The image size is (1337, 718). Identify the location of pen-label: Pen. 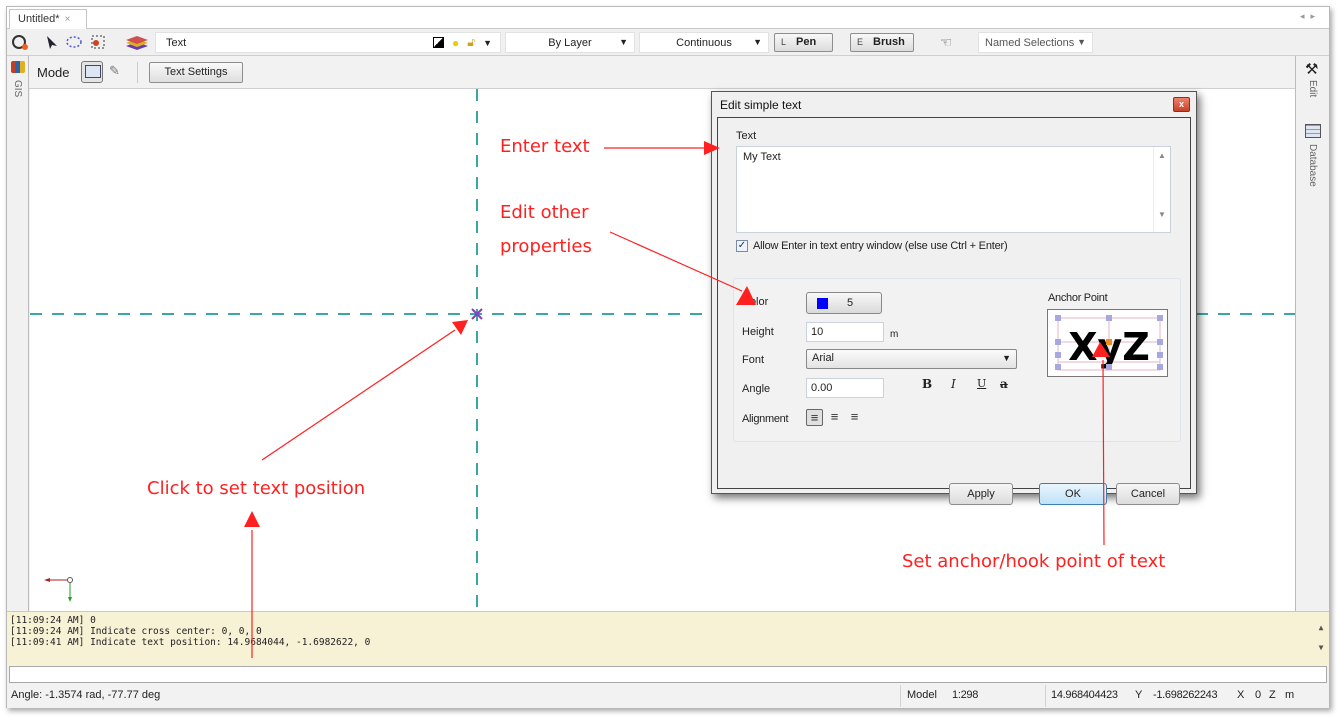
(806, 42).